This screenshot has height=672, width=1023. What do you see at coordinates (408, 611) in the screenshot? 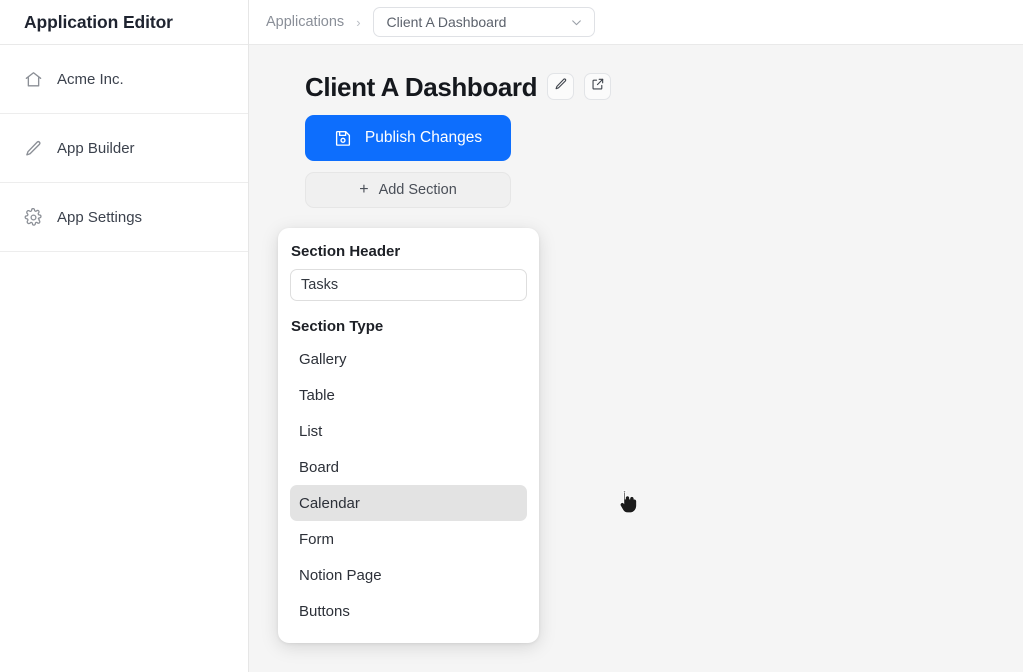
I see `section-type-option-buttons: Buttons` at bounding box center [408, 611].